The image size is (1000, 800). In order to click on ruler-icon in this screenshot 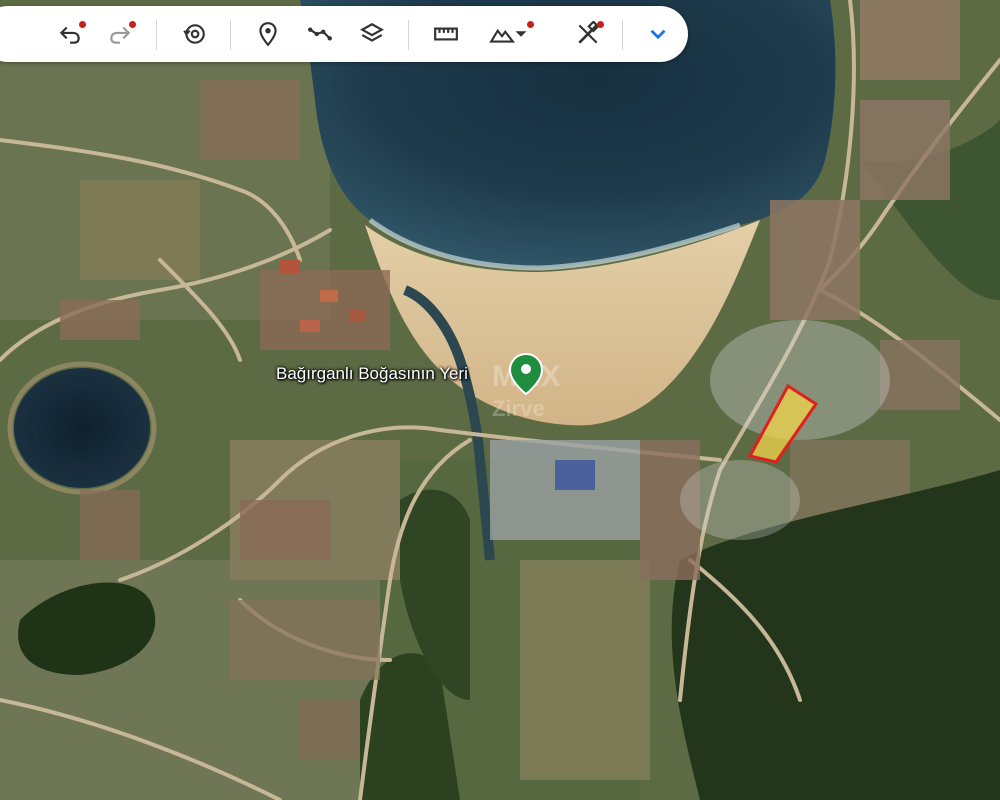, I will do `click(446, 34)`.